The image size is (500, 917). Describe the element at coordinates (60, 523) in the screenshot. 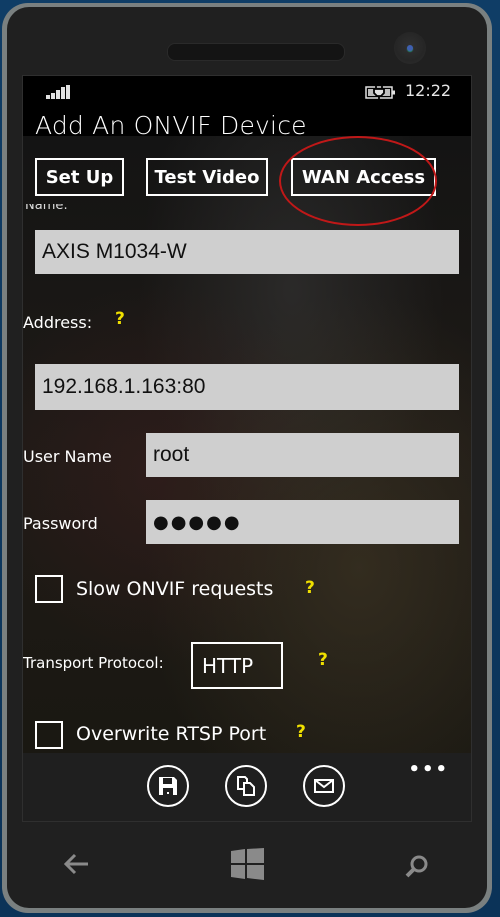

I see `password-label: Password` at that location.